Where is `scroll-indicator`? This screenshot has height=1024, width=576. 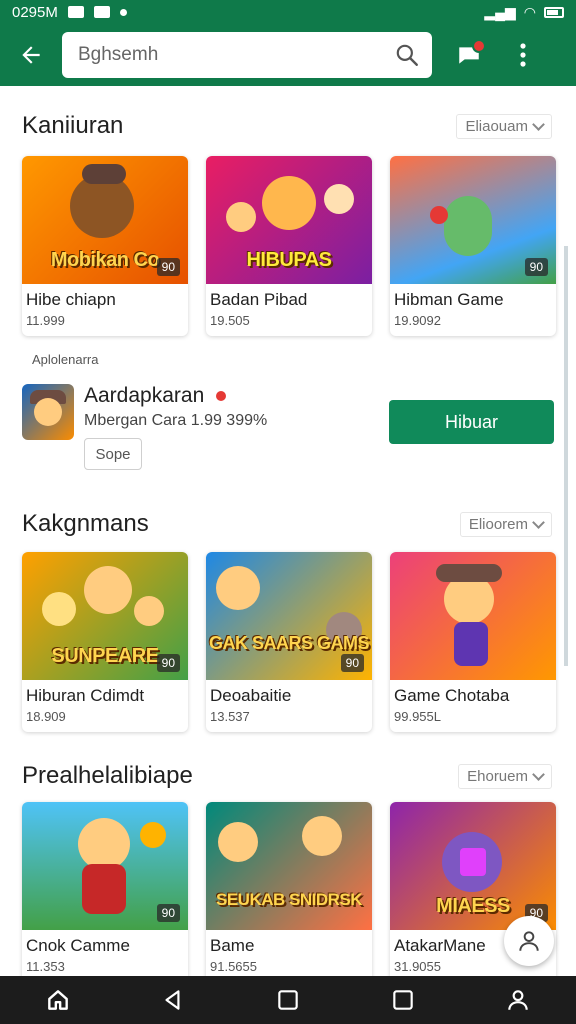
scroll-indicator is located at coordinates (566, 456).